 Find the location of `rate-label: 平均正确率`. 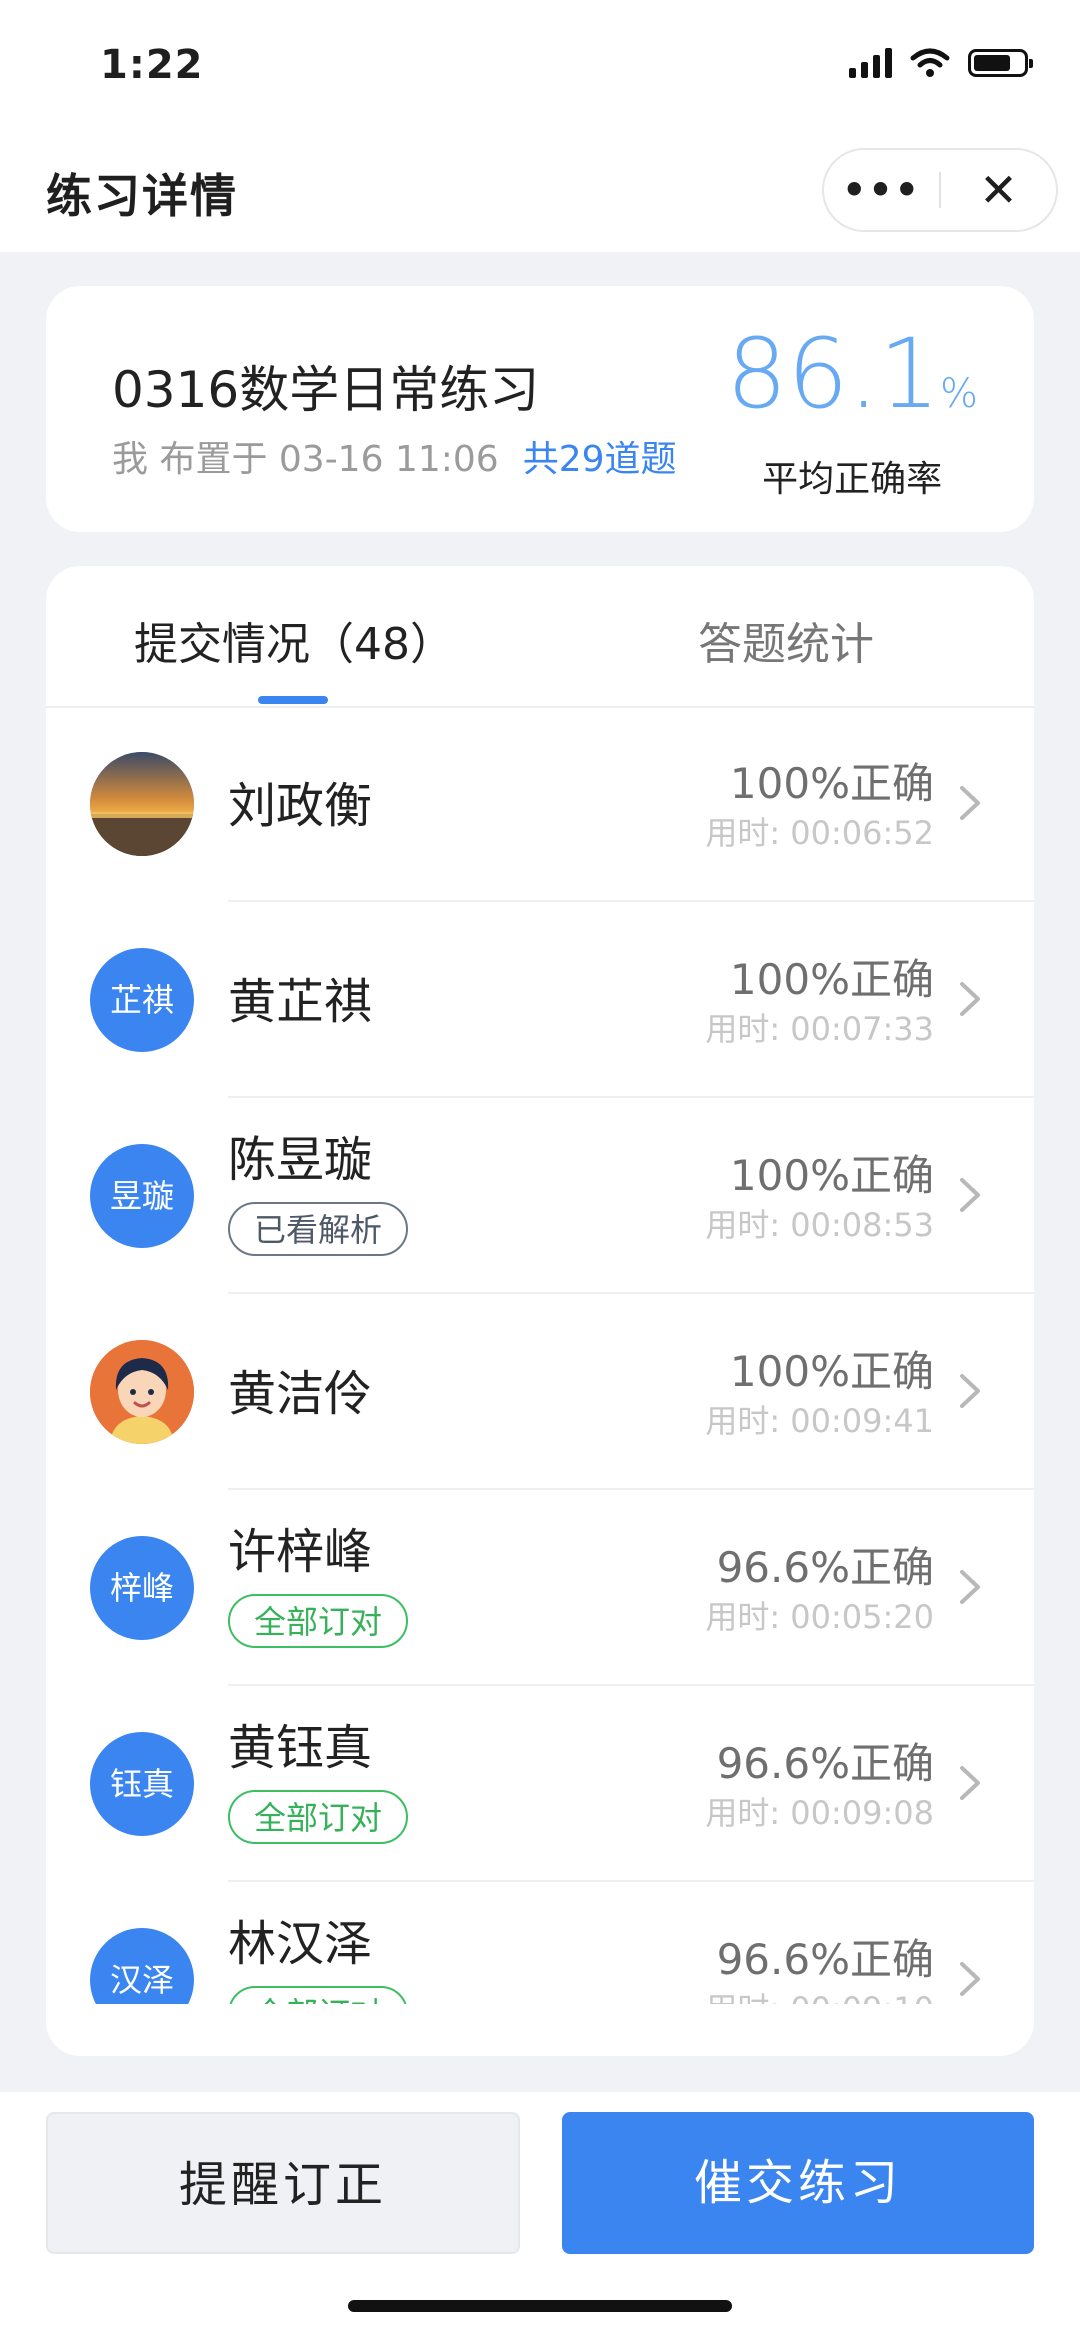

rate-label: 平均正确率 is located at coordinates (852, 479).